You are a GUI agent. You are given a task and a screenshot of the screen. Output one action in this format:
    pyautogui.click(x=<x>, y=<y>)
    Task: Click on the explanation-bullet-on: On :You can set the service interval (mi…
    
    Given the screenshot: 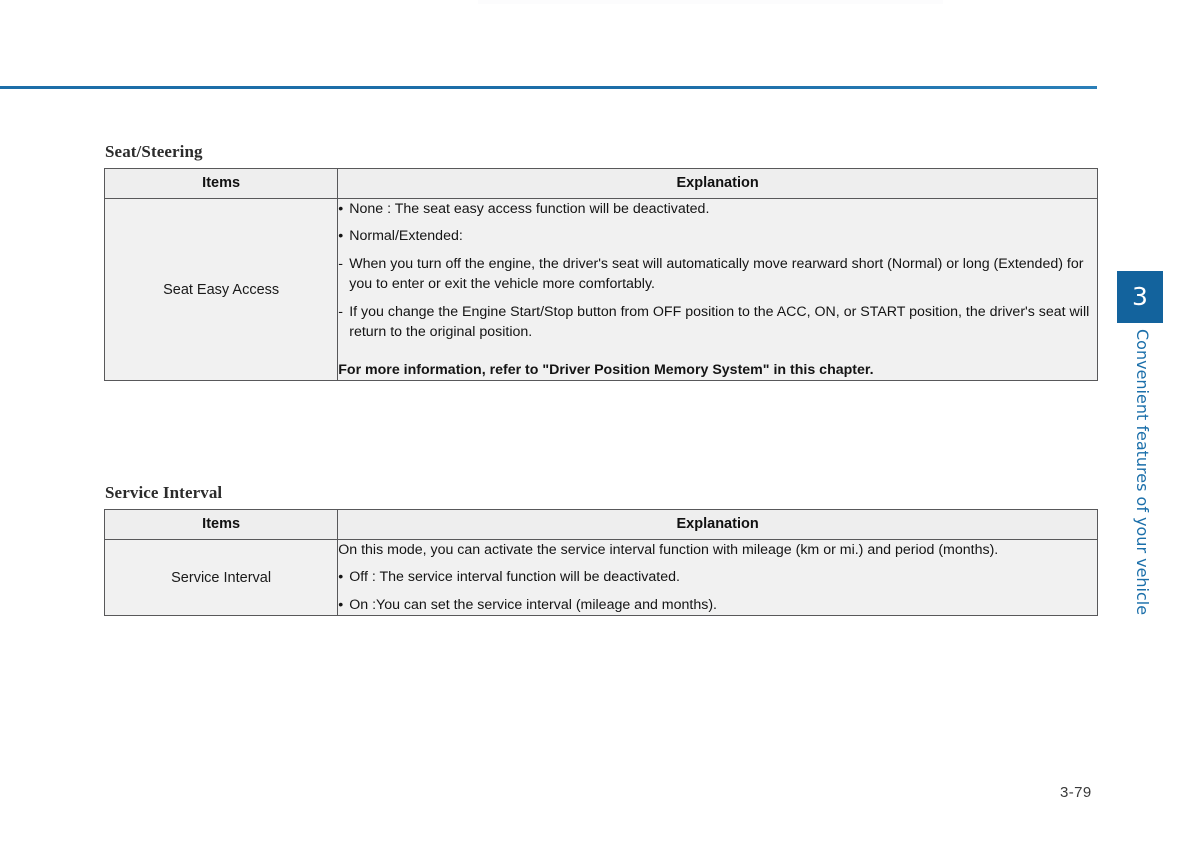 What is the action you would take?
    pyautogui.click(x=717, y=605)
    